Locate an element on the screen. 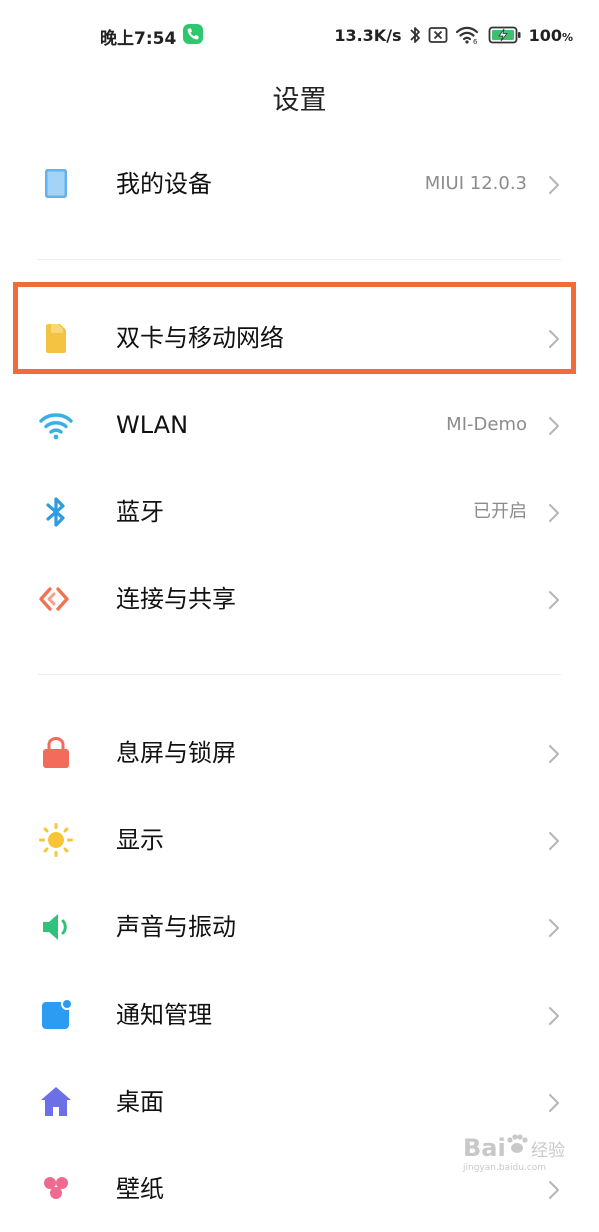  wifi-icon: 6 is located at coordinates (466, 35).